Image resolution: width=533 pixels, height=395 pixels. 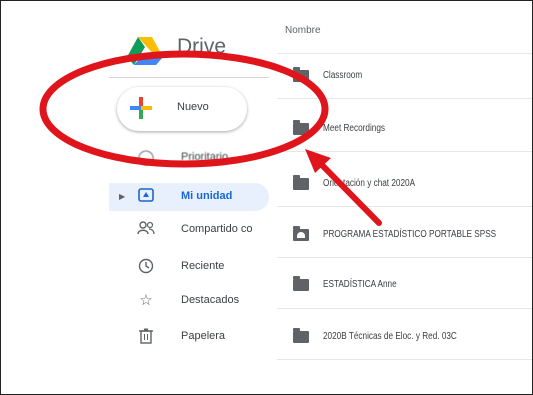 I want to click on folder-name: PROGRAMA ESTADÍSTICO PORTABLE SPSS, so click(x=410, y=234).